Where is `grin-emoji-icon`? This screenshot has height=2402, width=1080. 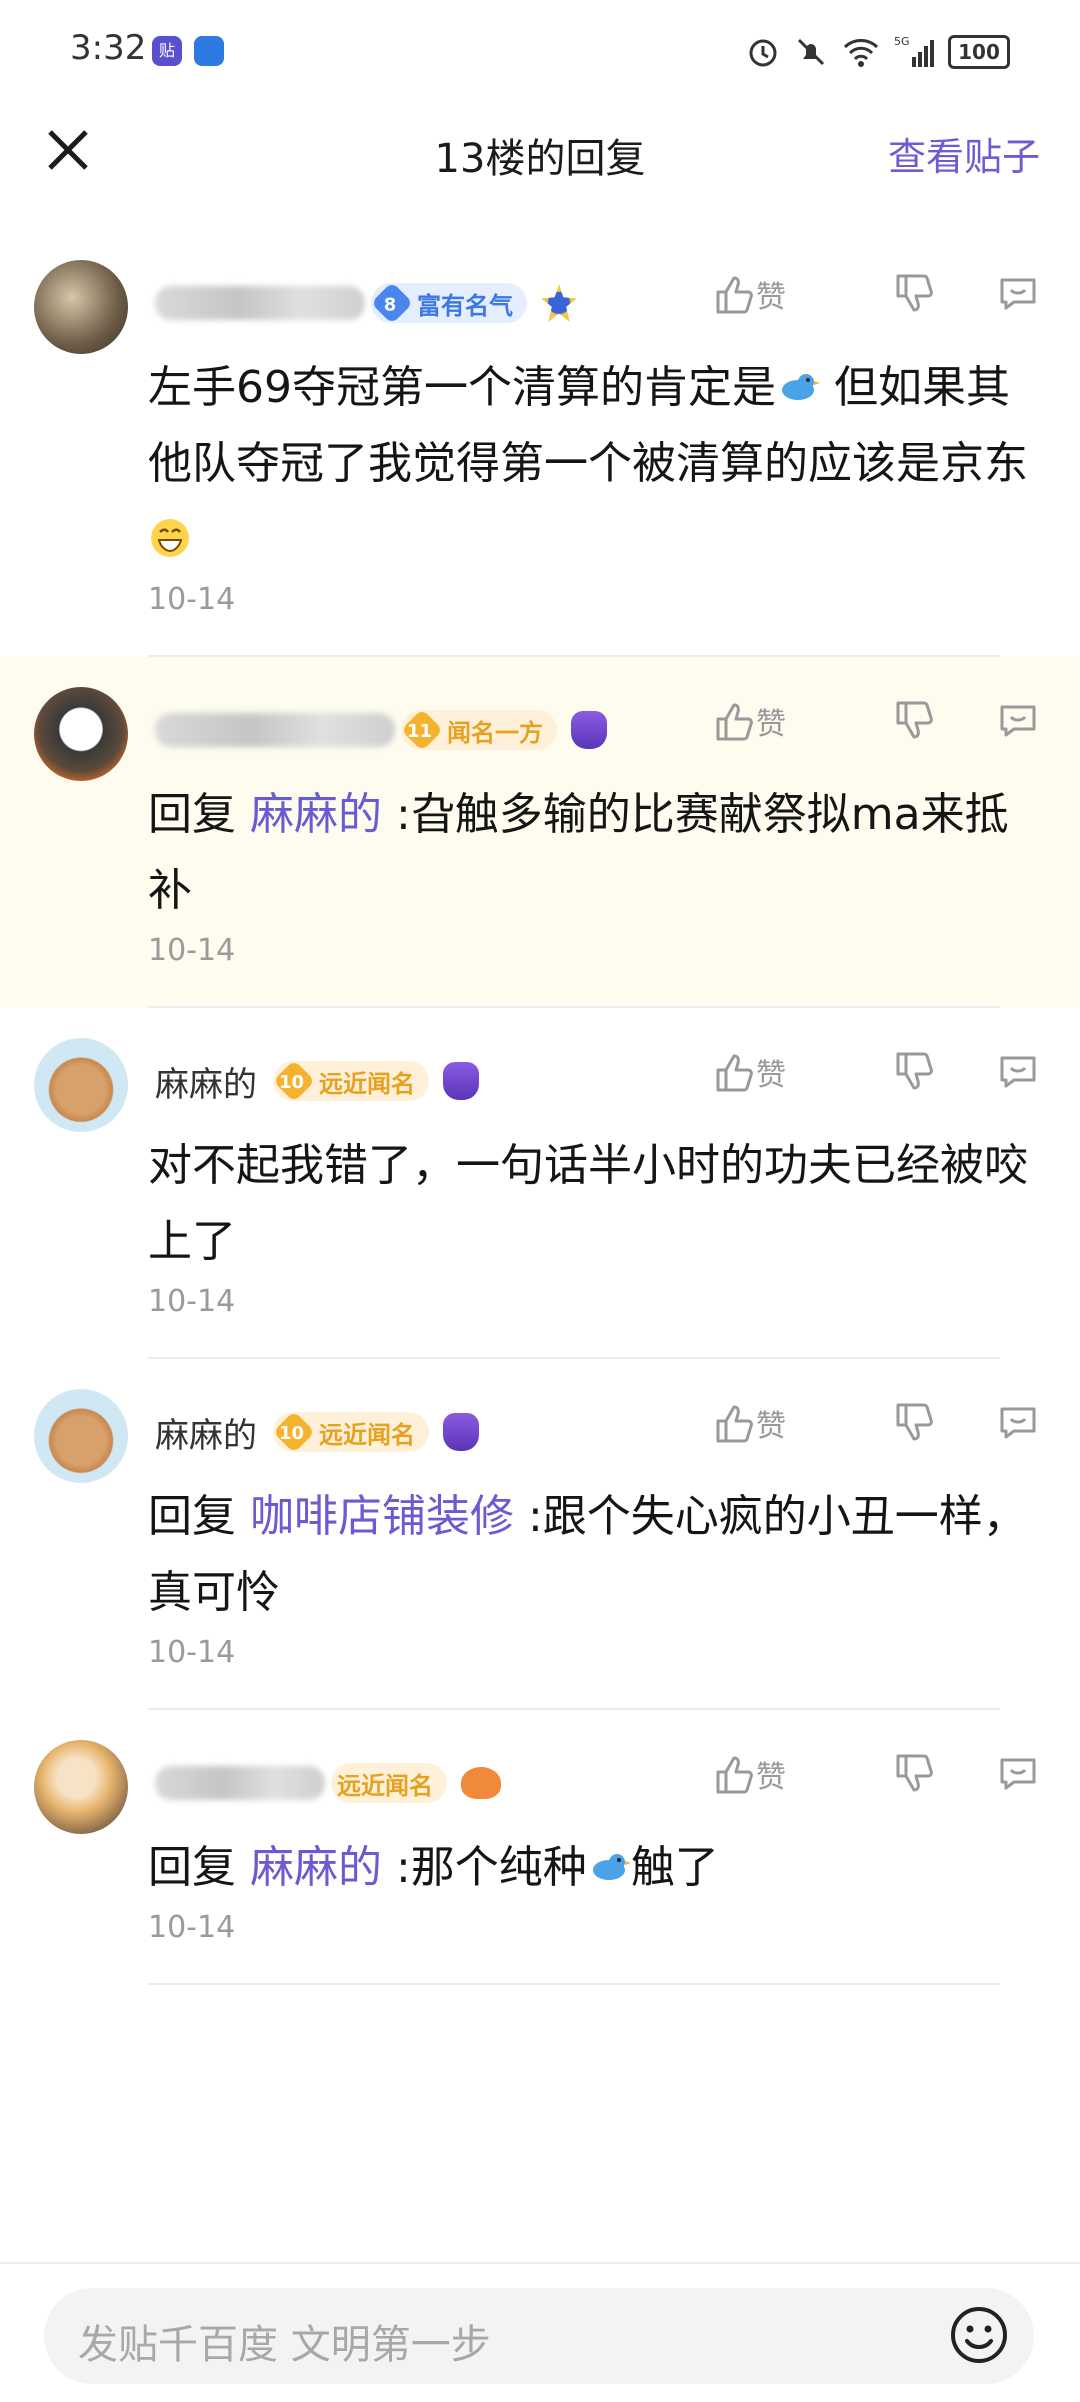 grin-emoji-icon is located at coordinates (170, 538).